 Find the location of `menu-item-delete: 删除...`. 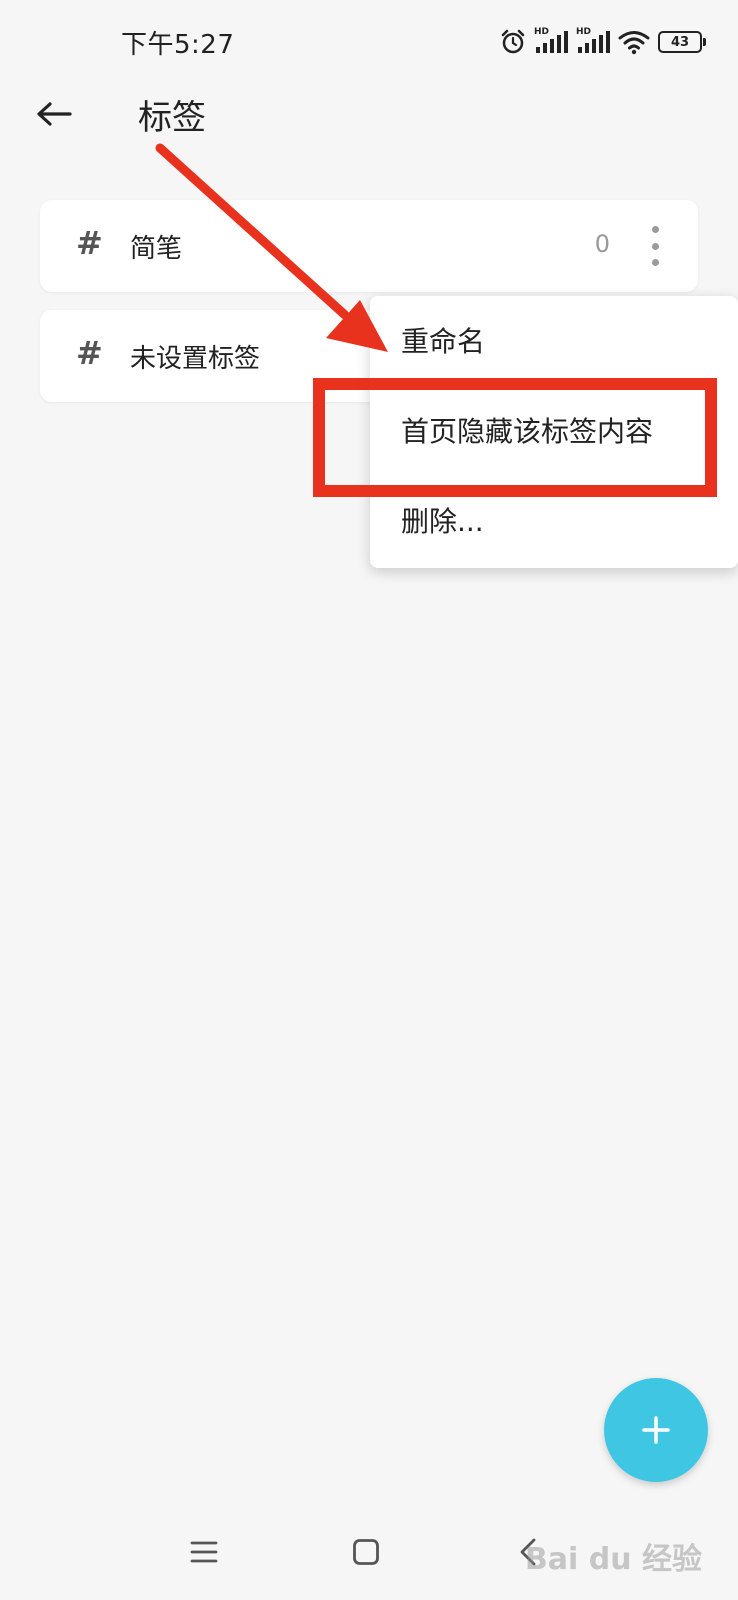

menu-item-delete: 删除... is located at coordinates (442, 520).